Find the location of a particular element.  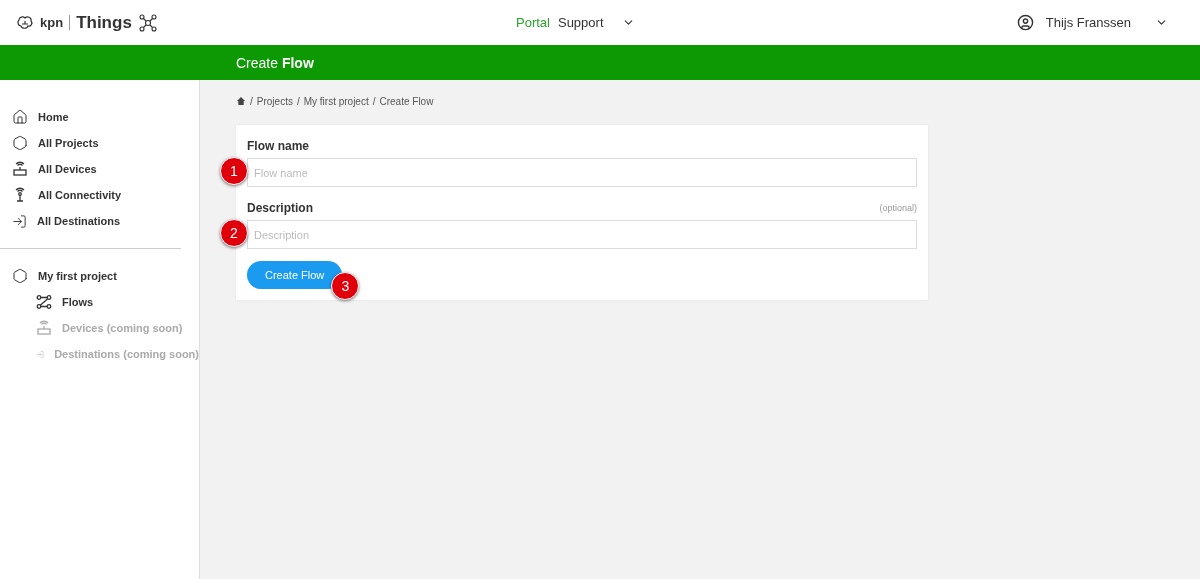

optional-hint: (optional) is located at coordinates (898, 207).